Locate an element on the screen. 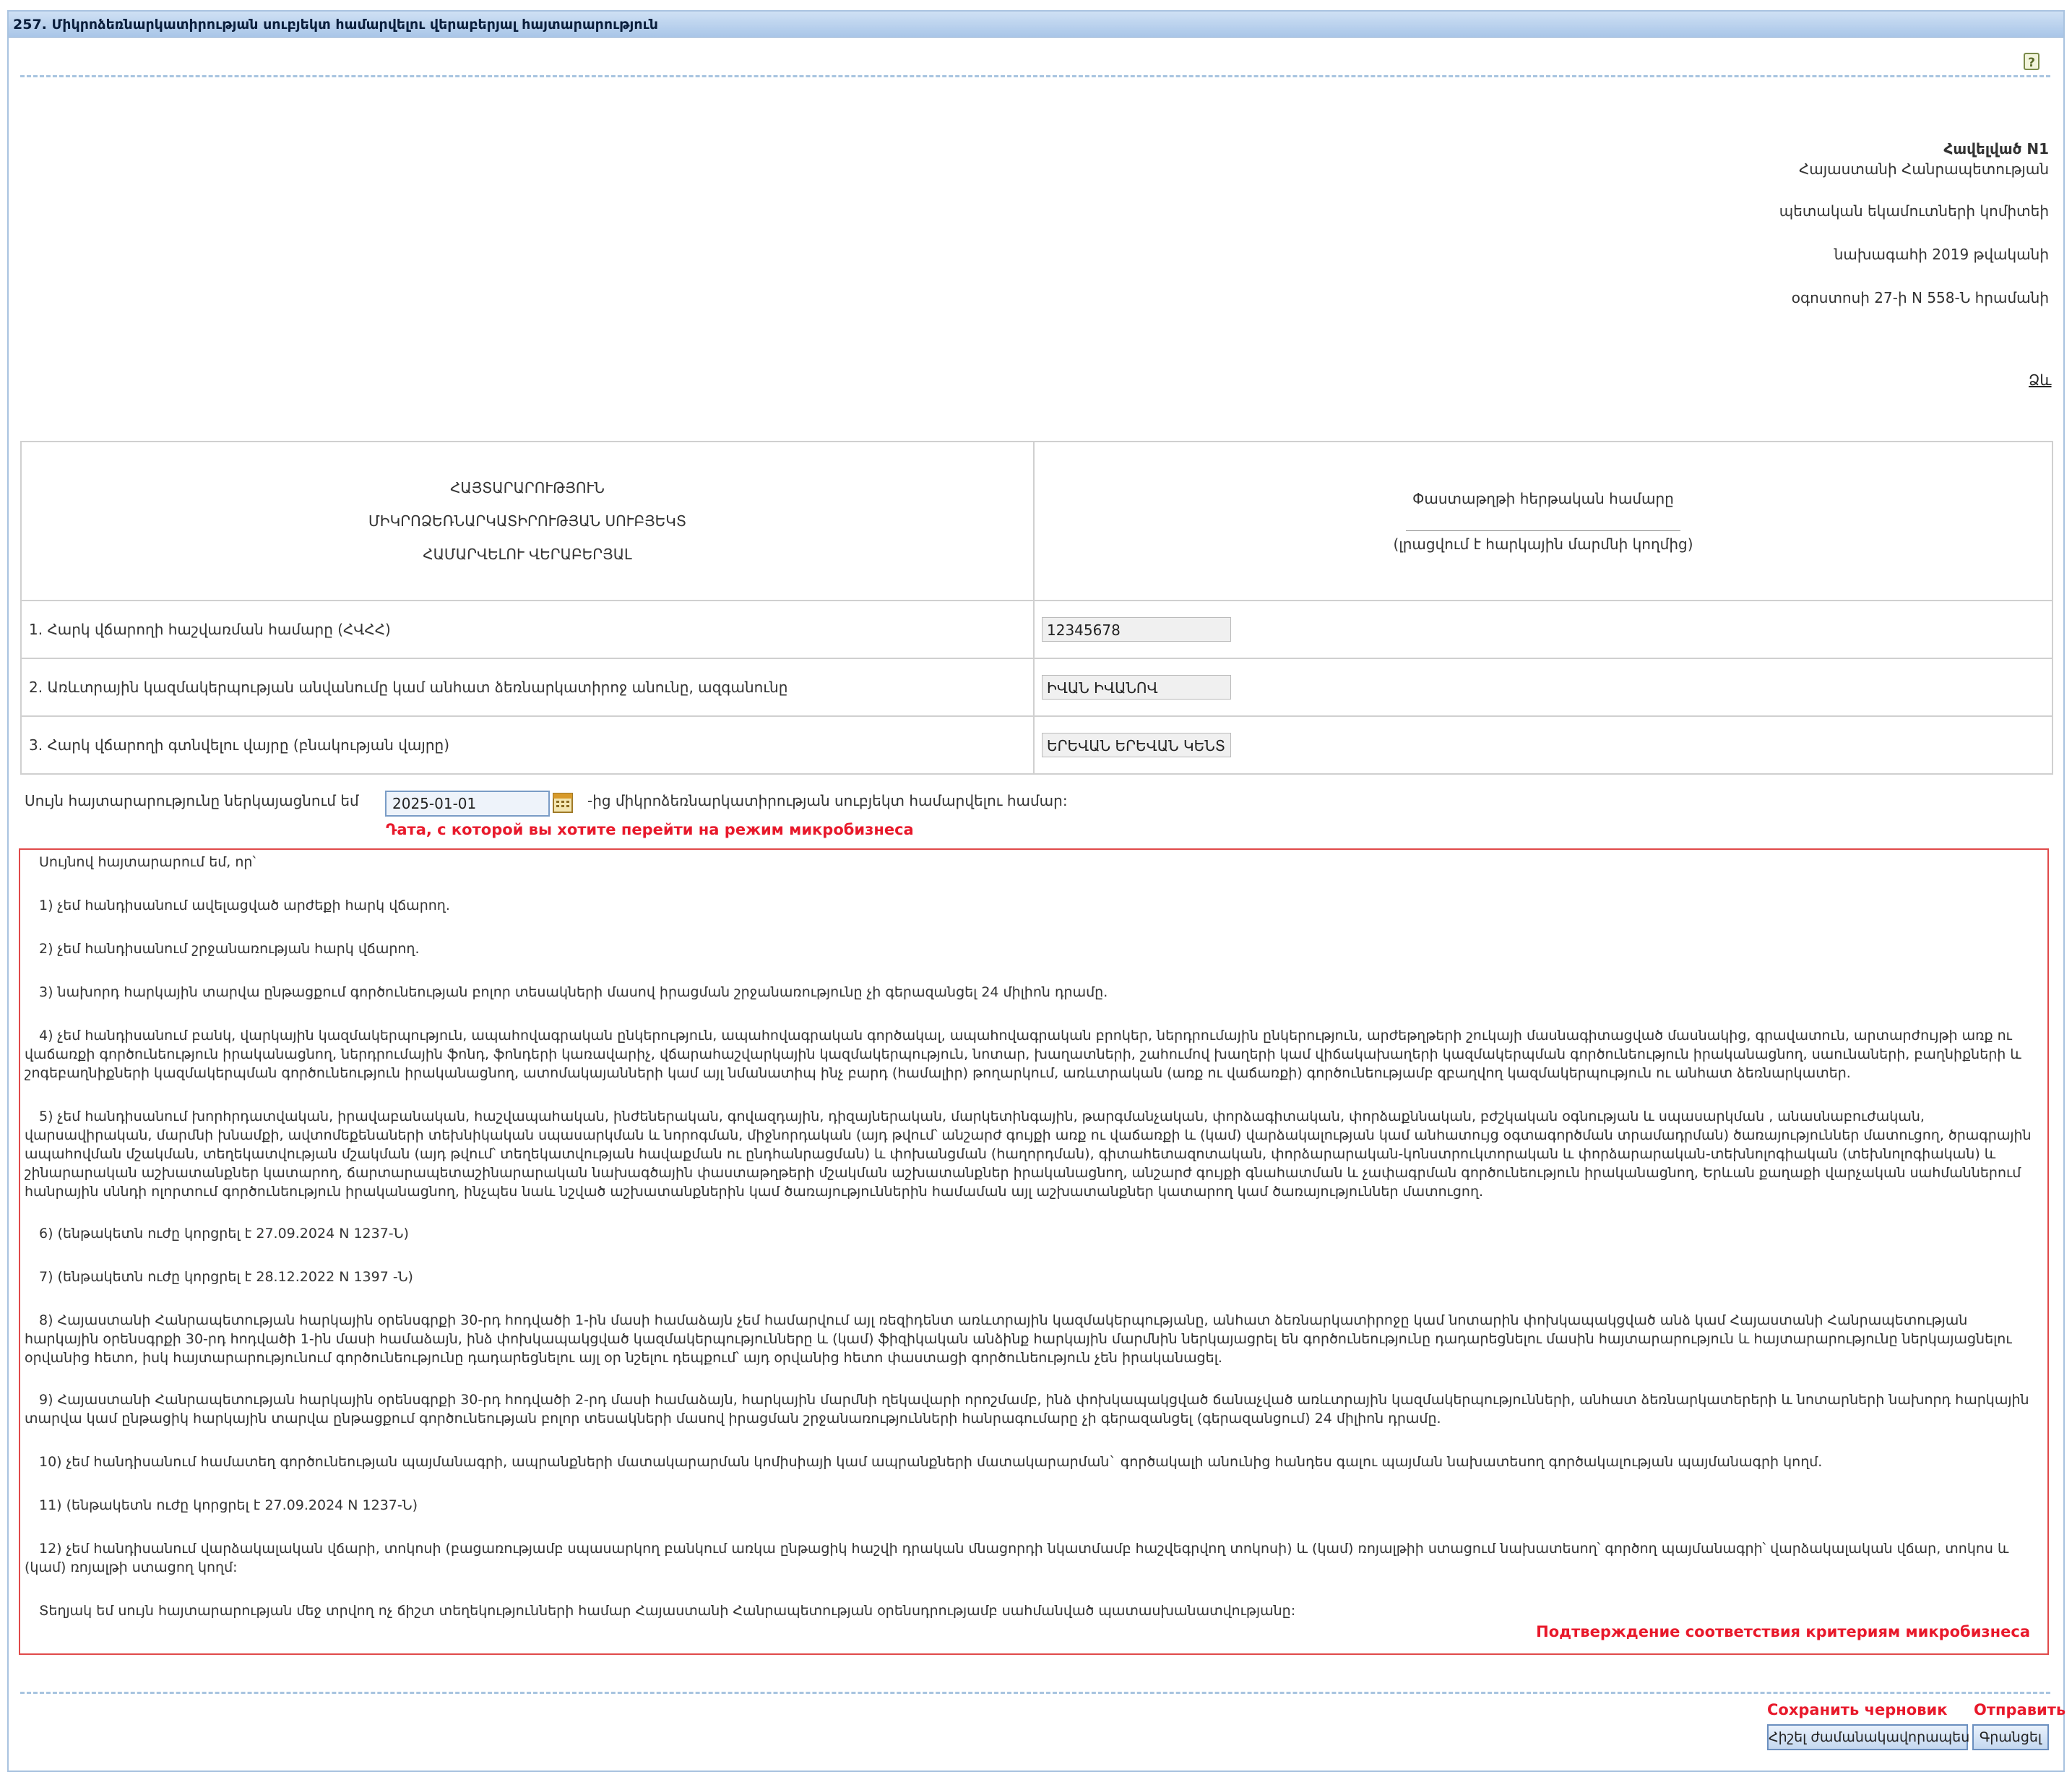  submit-date-label: Սույն հայտարարությունը ներկայացնում եմ is located at coordinates (192, 800).